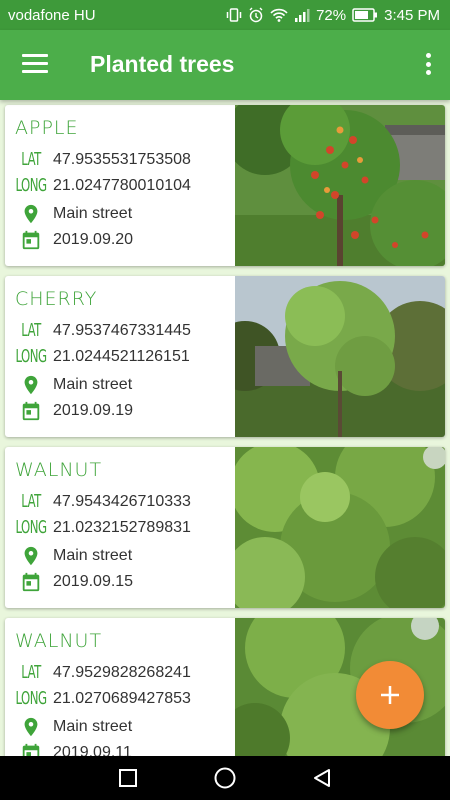  I want to click on walnut-tree-photo, so click(340, 527).